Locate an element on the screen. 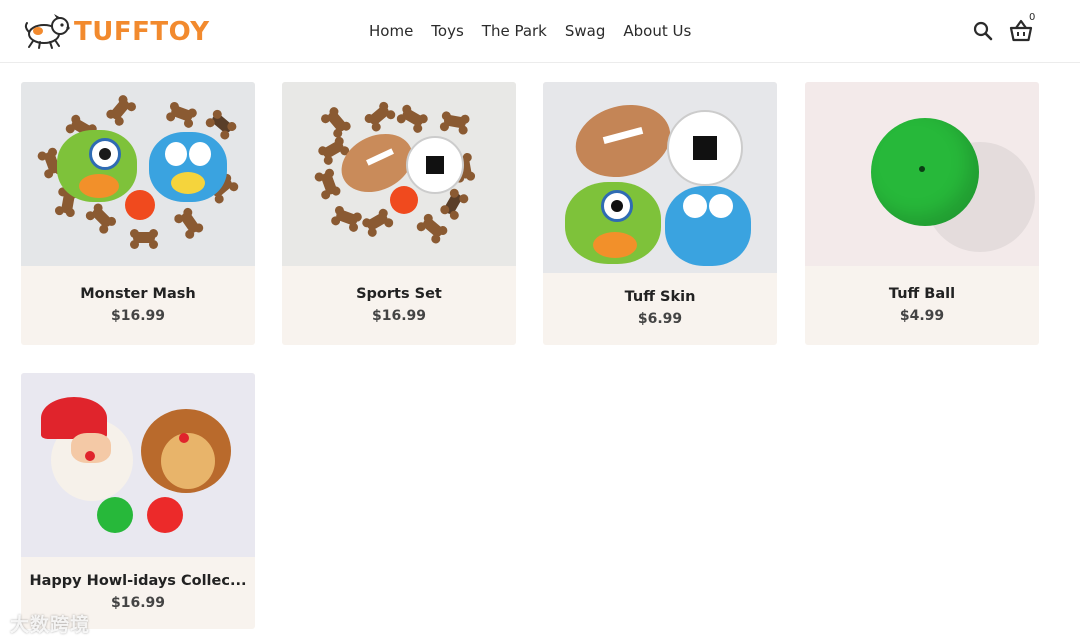 Image resolution: width=1080 pixels, height=642 pixels. product-name: Sports Set is located at coordinates (399, 294).